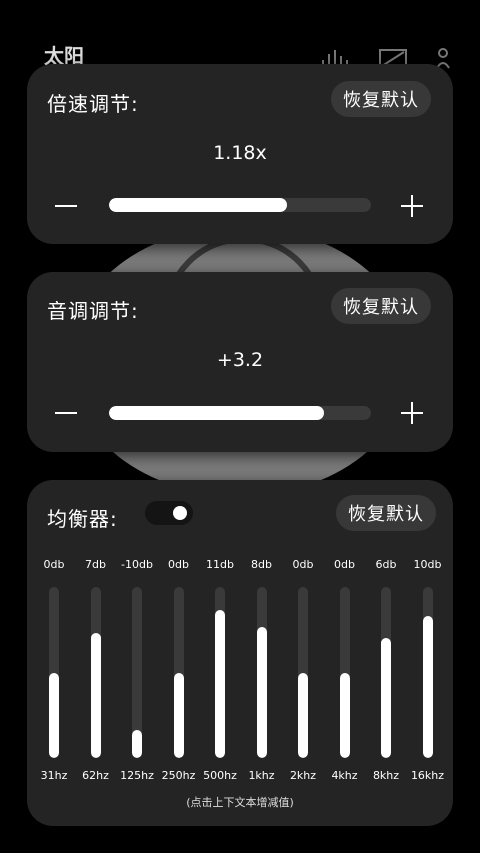 The image size is (480, 853). I want to click on pitch-decrease-button, so click(66, 413).